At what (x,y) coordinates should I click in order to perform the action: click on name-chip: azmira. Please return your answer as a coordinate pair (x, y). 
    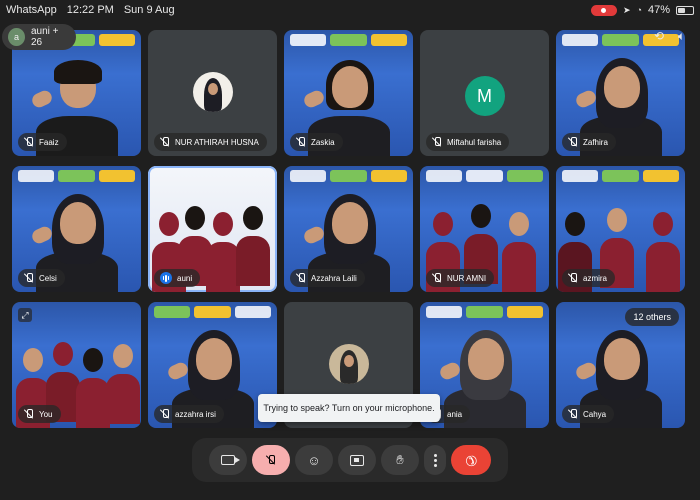
    Looking at the image, I should click on (589, 278).